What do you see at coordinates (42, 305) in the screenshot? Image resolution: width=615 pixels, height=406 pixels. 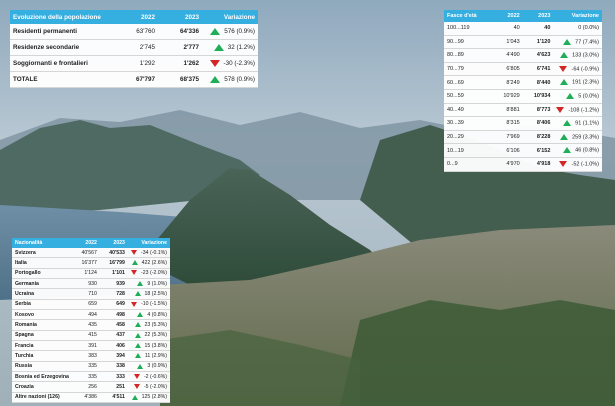 I see `row-label: Serbia` at bounding box center [42, 305].